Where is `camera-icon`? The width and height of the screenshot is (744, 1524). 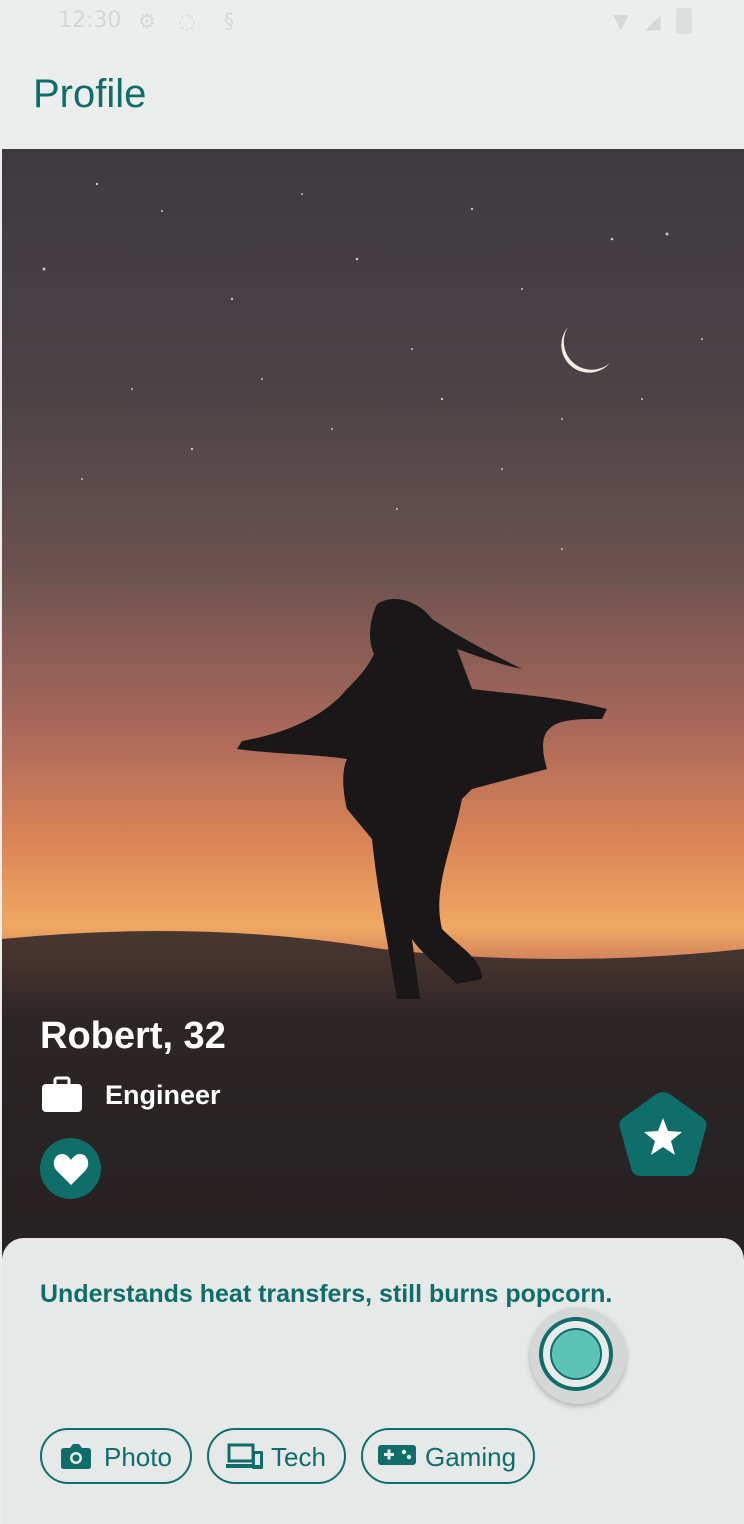 camera-icon is located at coordinates (76, 1456).